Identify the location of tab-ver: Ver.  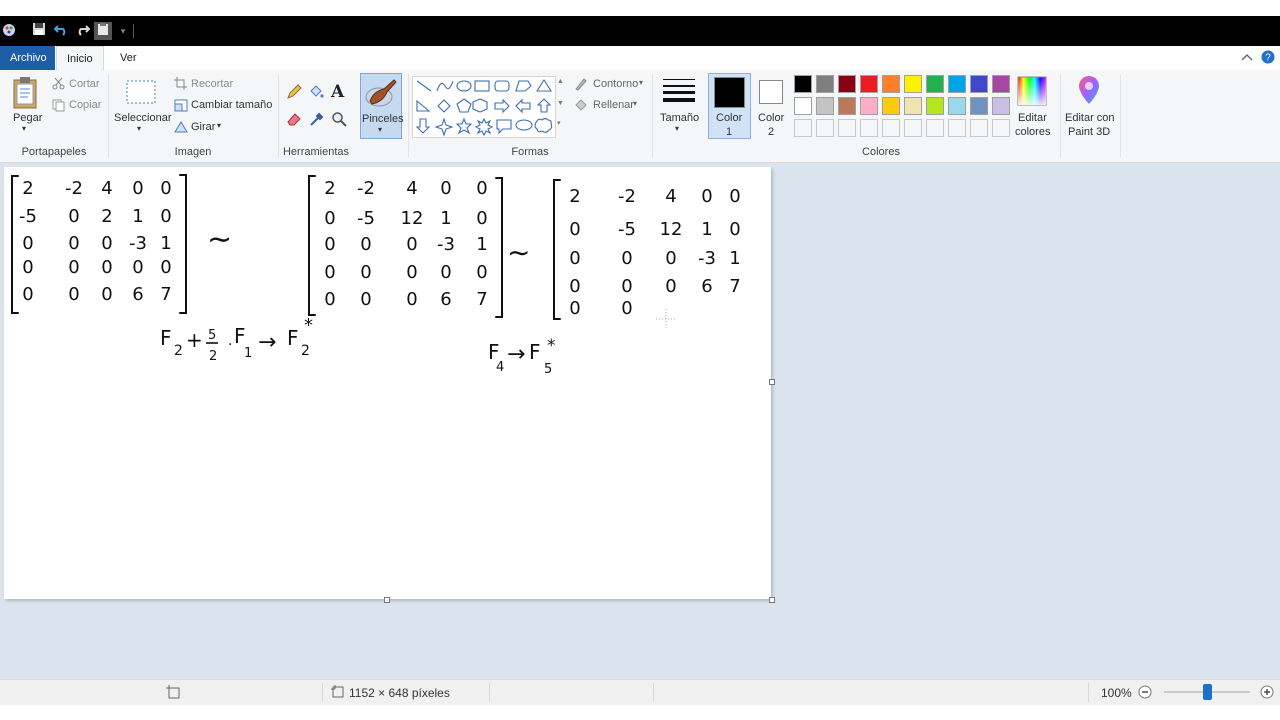
(128, 58).